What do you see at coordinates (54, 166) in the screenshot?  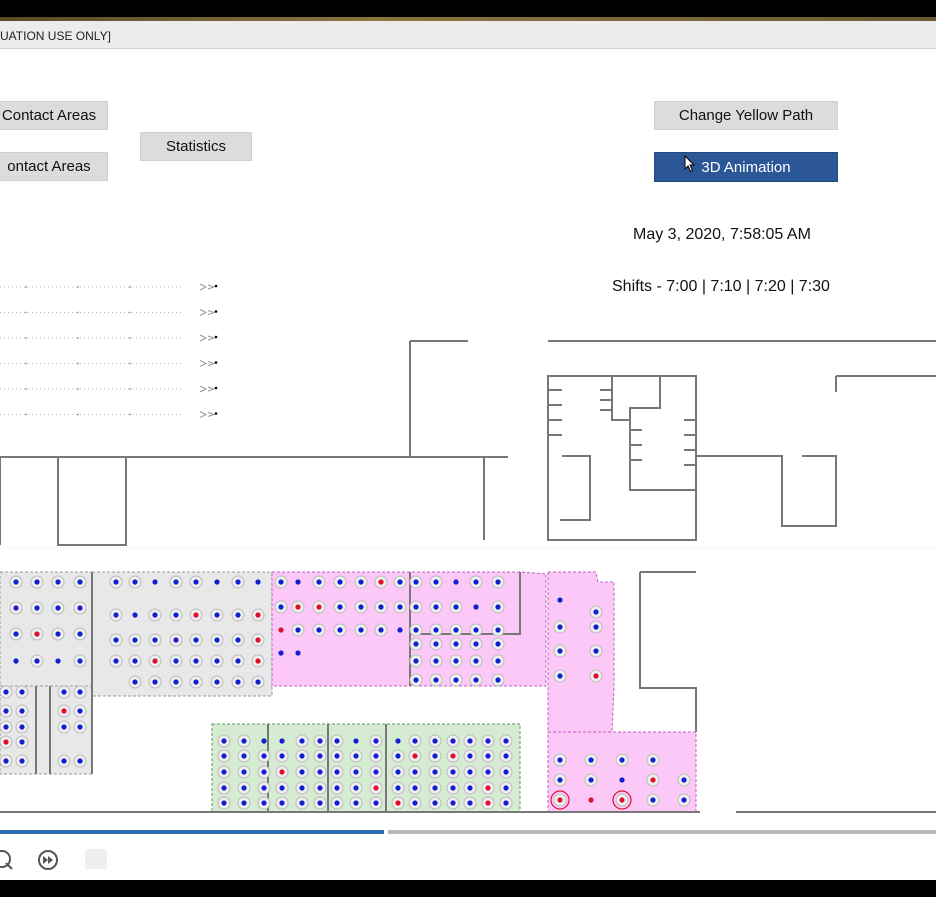 I see `contact-areas-button-2: ontact Areas` at bounding box center [54, 166].